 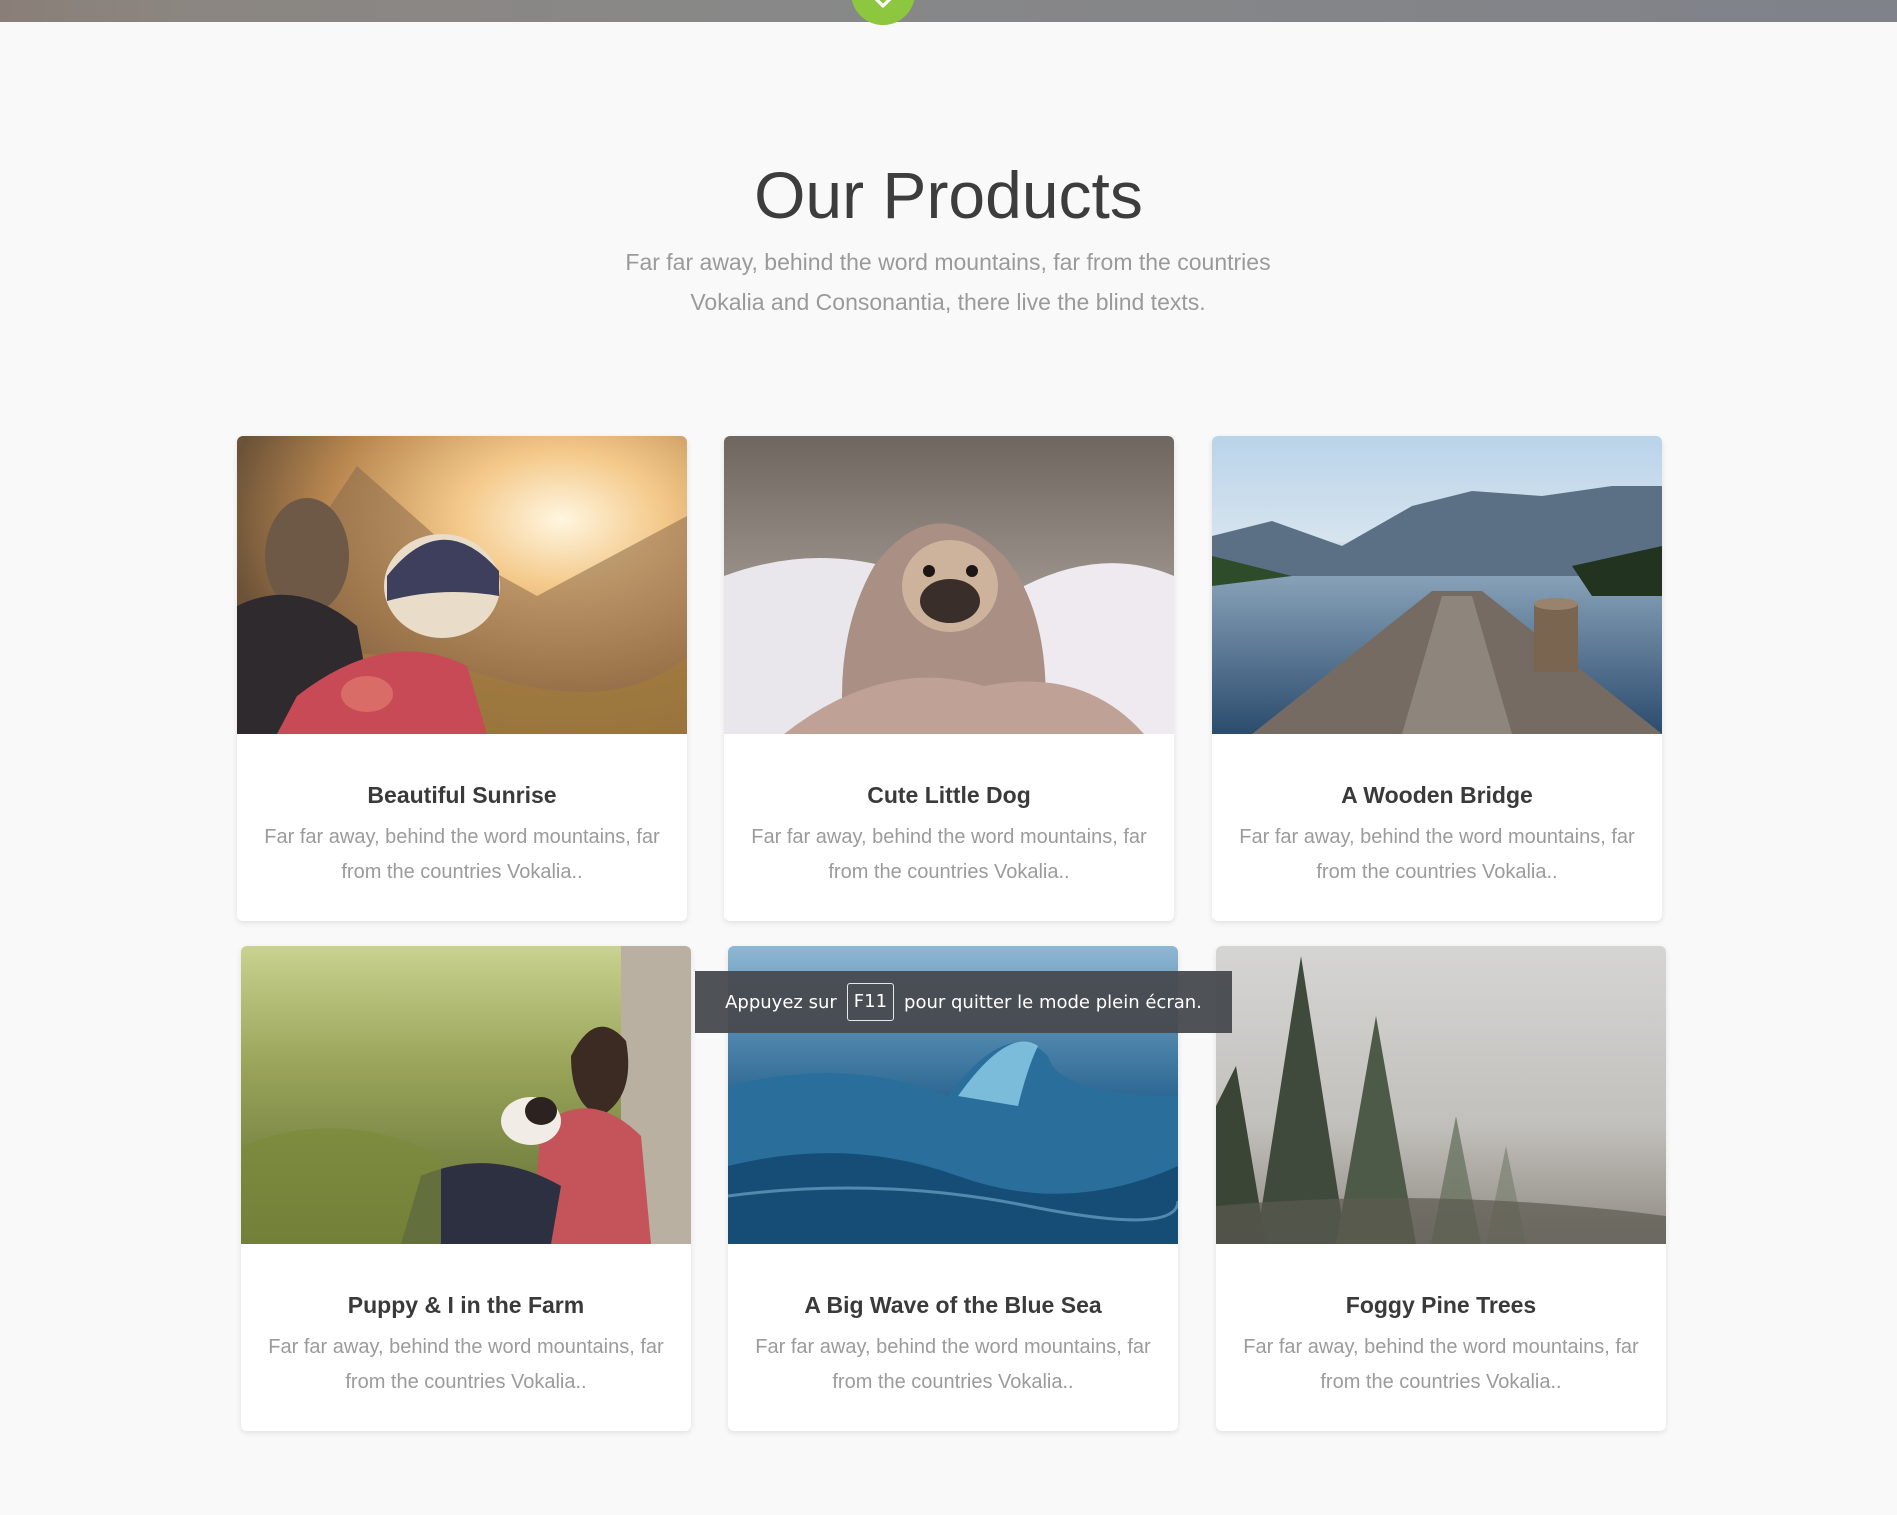 What do you see at coordinates (883, 4) in the screenshot?
I see `chevron-down-icon` at bounding box center [883, 4].